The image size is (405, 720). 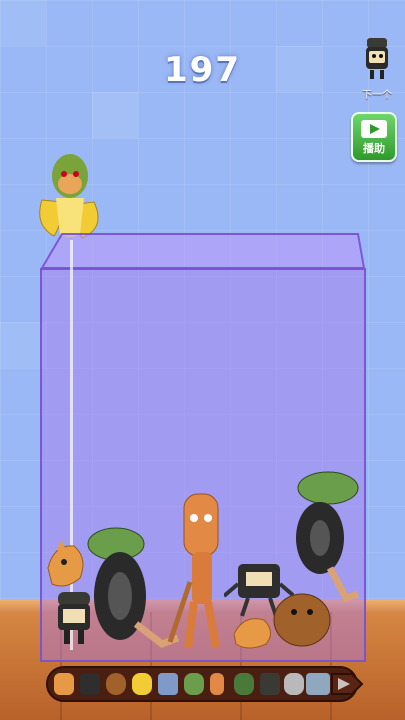 I want to click on next-creature-icon, so click(x=377, y=58).